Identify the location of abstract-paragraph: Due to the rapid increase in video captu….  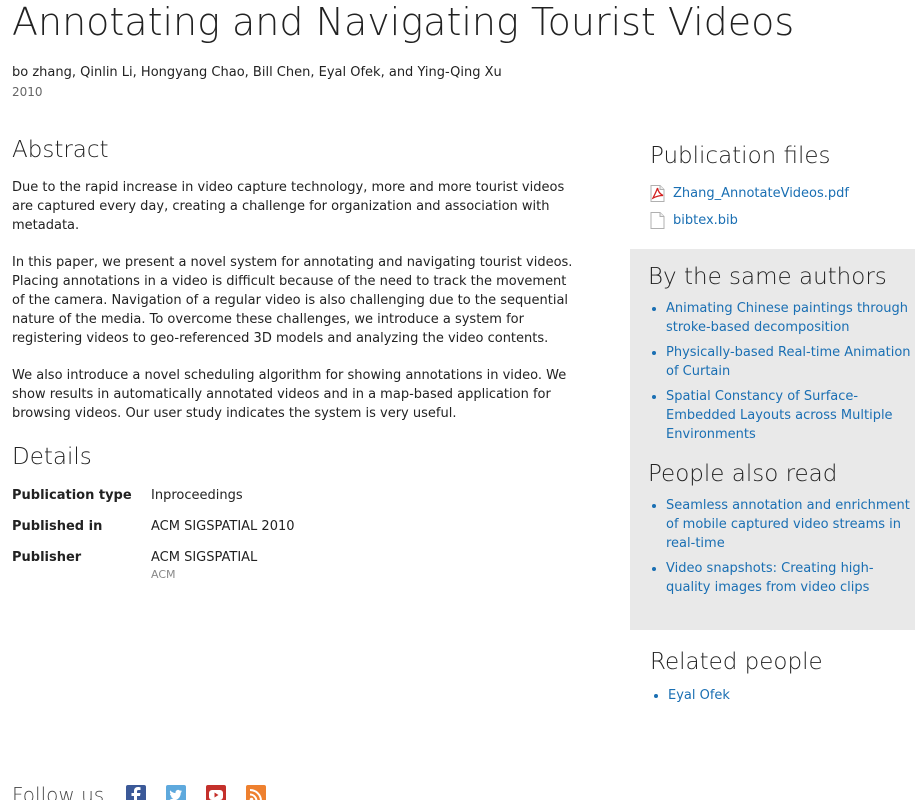
(288, 206).